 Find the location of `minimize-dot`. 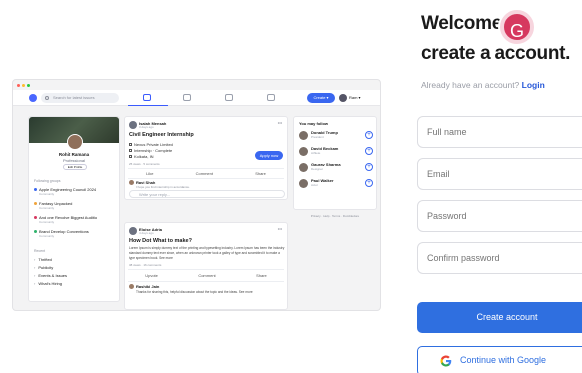

minimize-dot is located at coordinates (23, 85).